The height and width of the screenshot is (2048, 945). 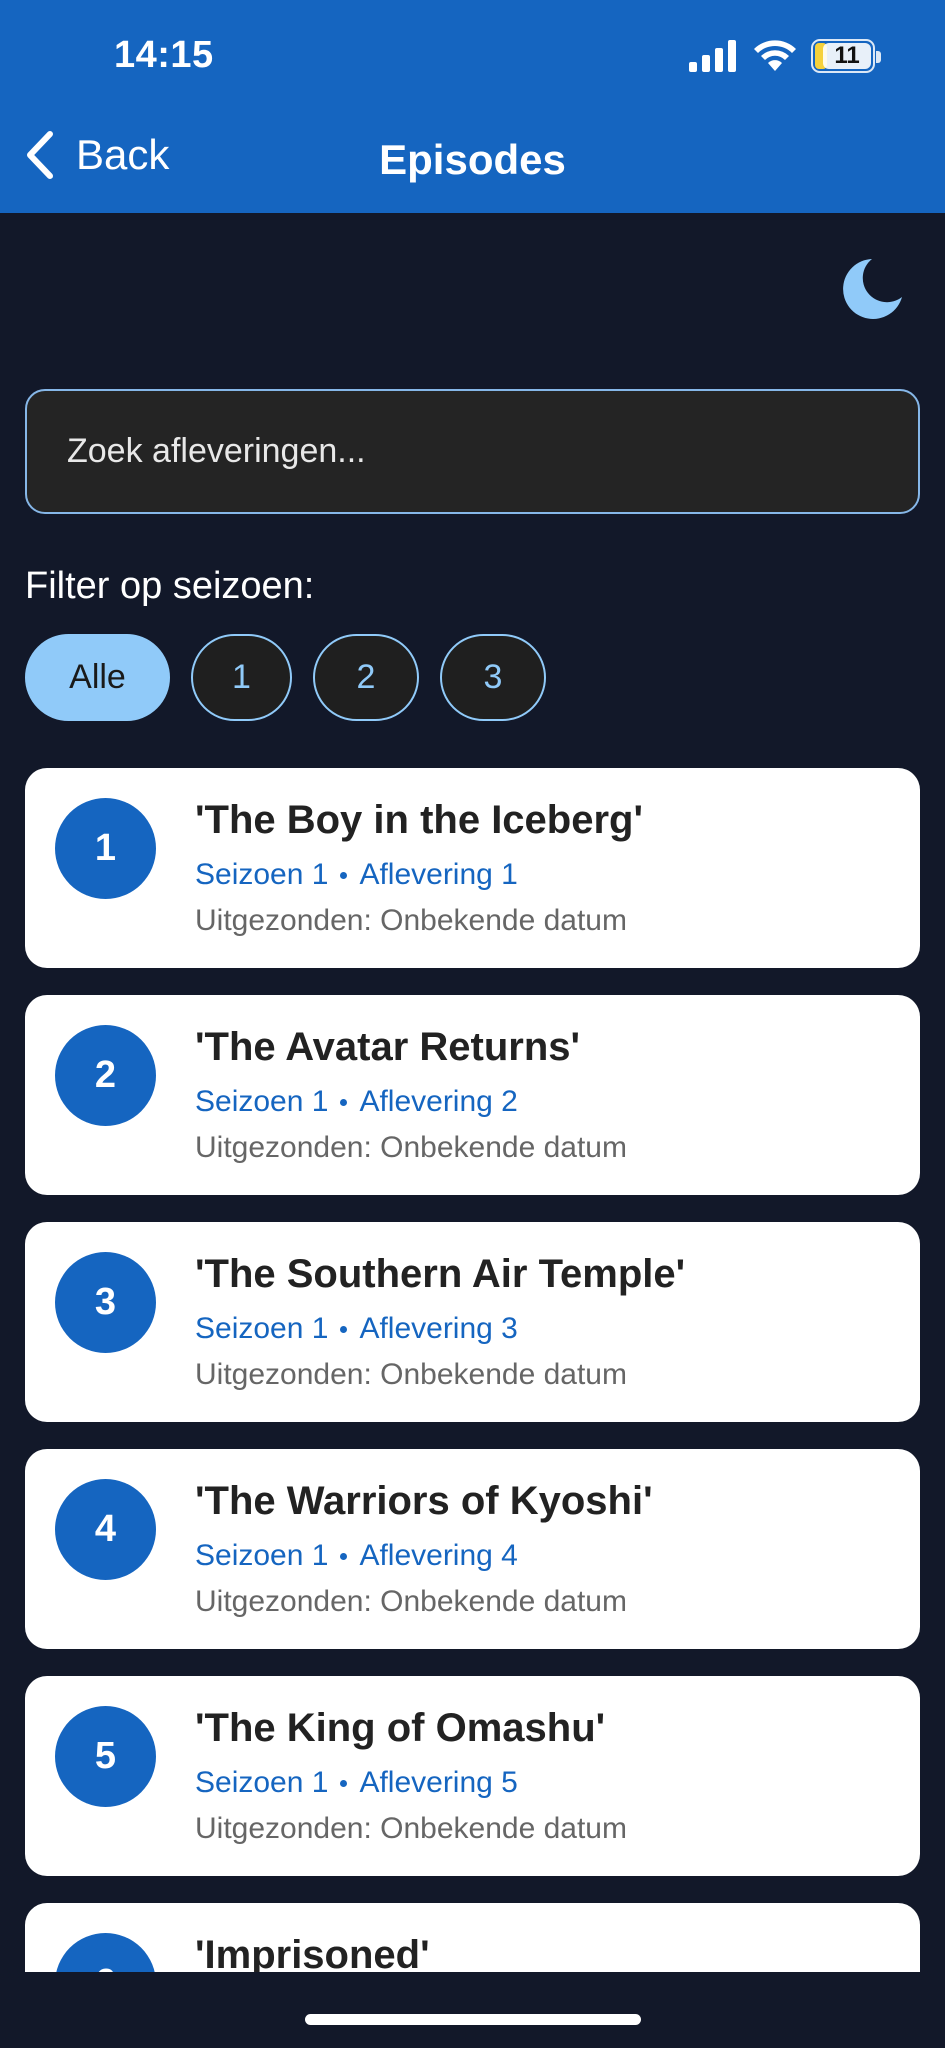 I want to click on filter-chip-season-2: 2, so click(x=366, y=677).